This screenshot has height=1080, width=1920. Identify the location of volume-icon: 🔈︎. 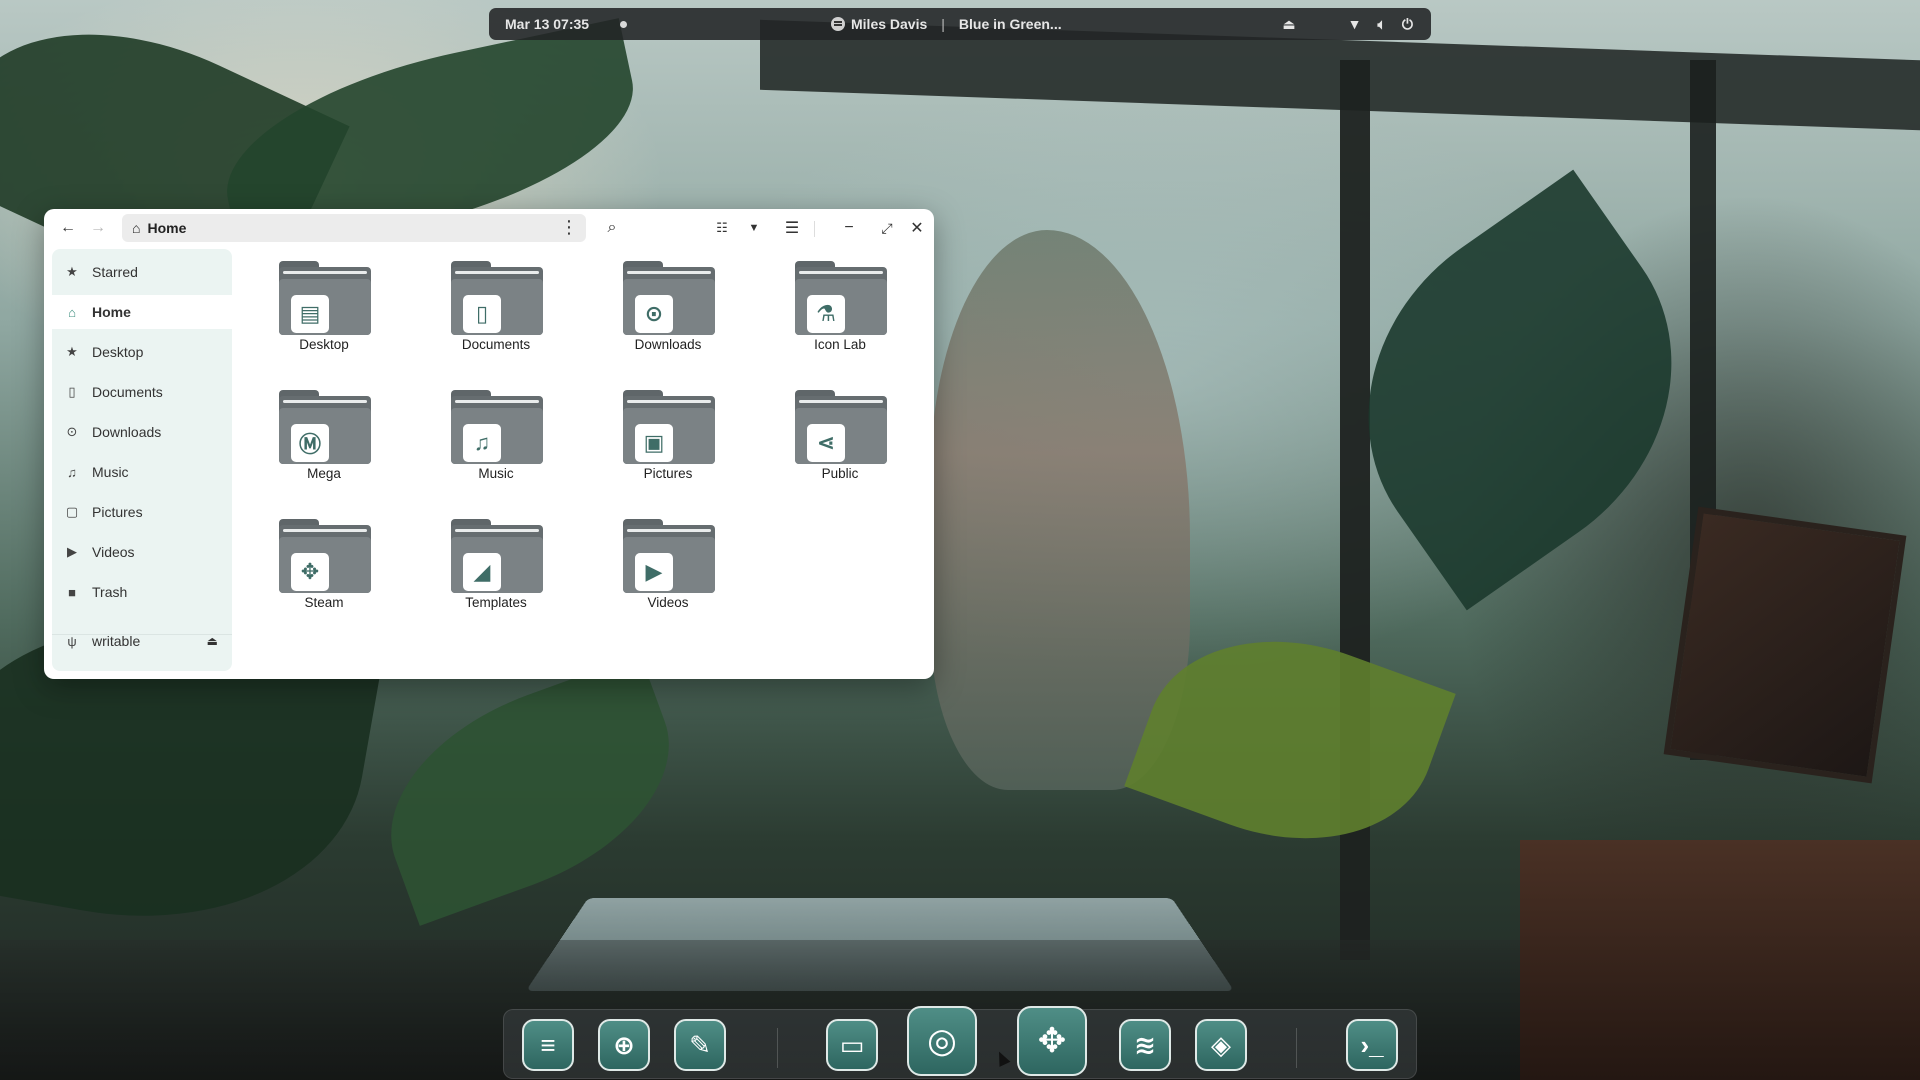
(1382, 24).